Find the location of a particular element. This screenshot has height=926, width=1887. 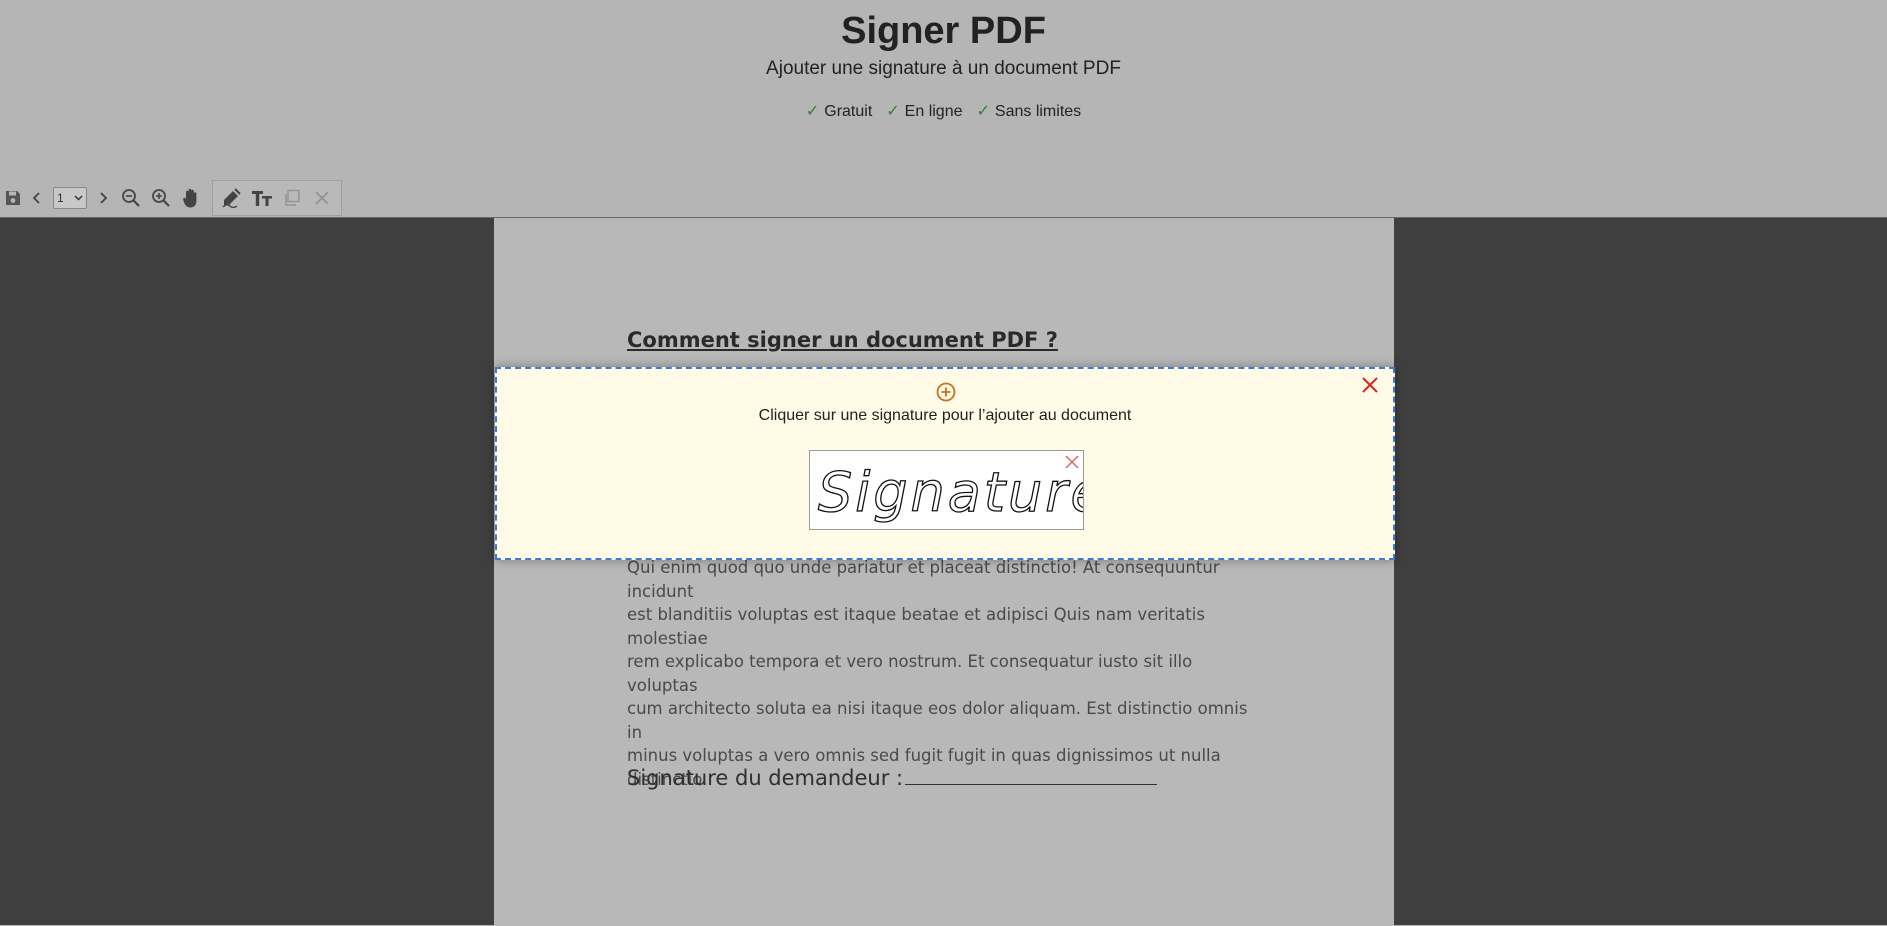

toolbar-nav-group: 1 is located at coordinates (104, 198).